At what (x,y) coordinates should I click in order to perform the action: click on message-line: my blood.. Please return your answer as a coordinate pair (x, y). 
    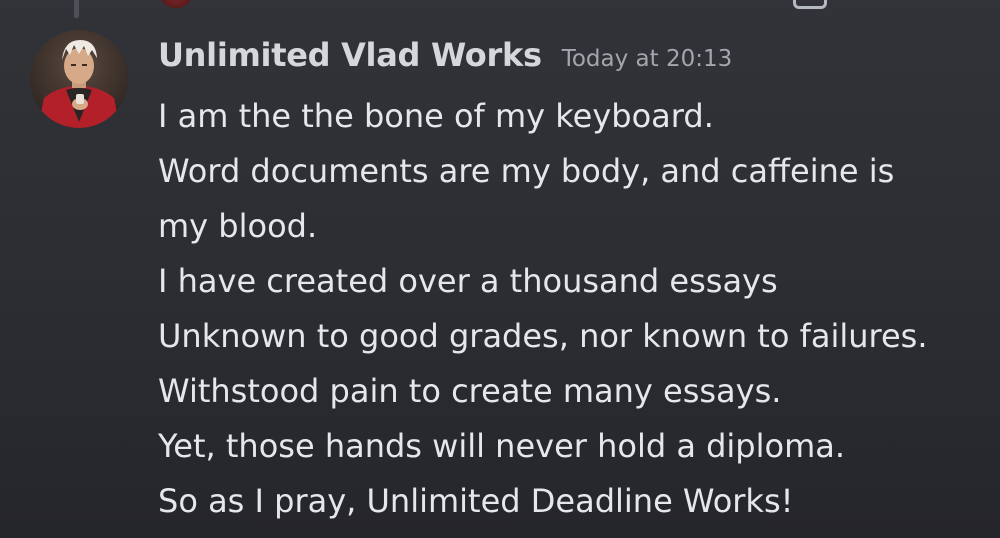
    Looking at the image, I should click on (238, 226).